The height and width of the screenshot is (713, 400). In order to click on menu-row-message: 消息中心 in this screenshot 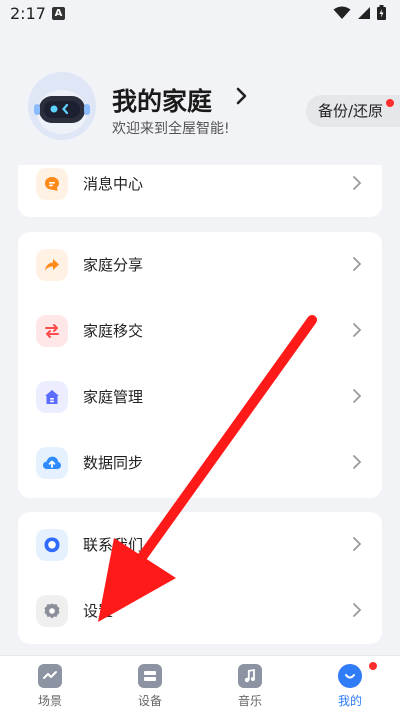, I will do `click(200, 184)`.